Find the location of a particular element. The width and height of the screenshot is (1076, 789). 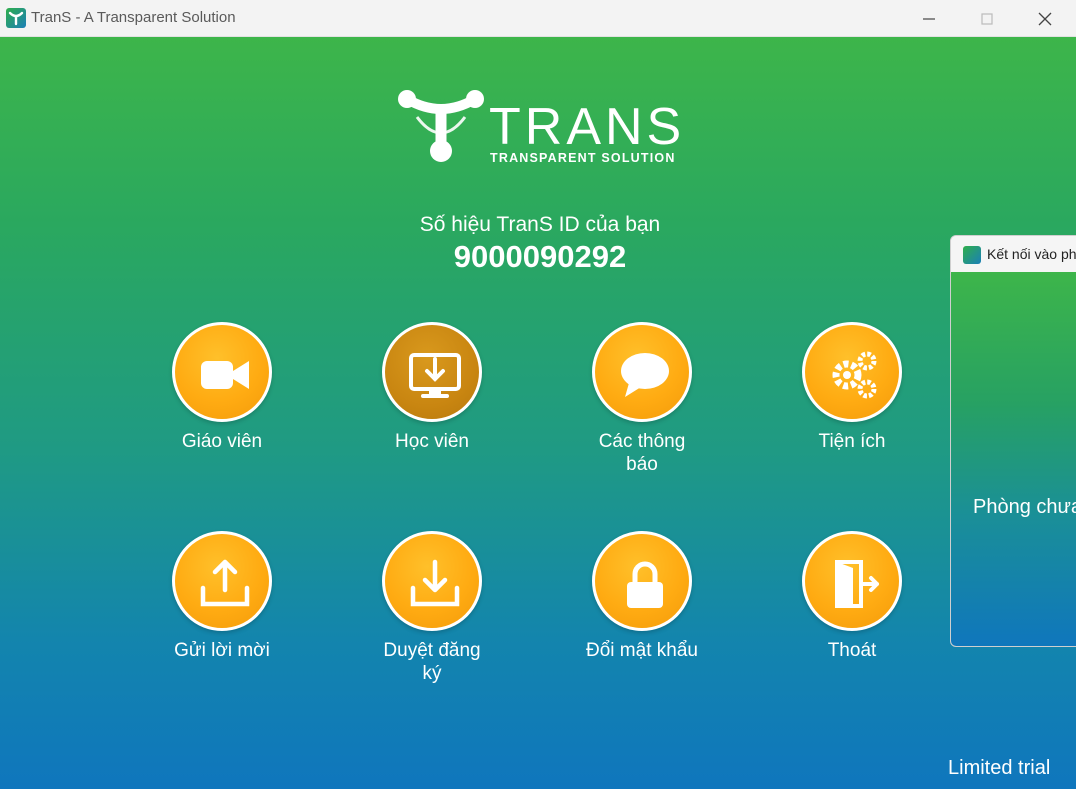

exit-door-icon is located at coordinates (857, 584).